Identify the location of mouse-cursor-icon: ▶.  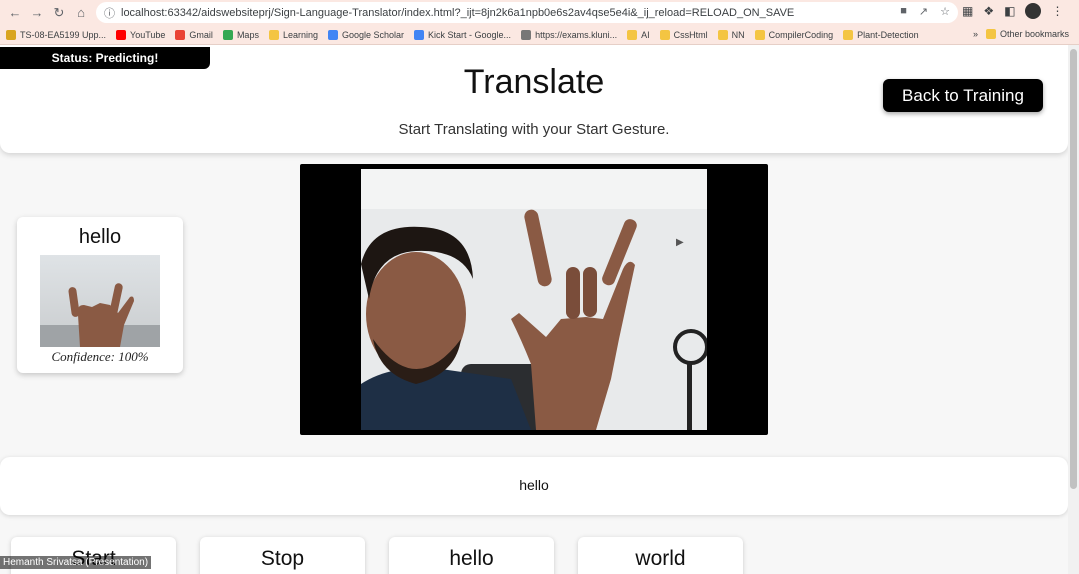
(680, 242).